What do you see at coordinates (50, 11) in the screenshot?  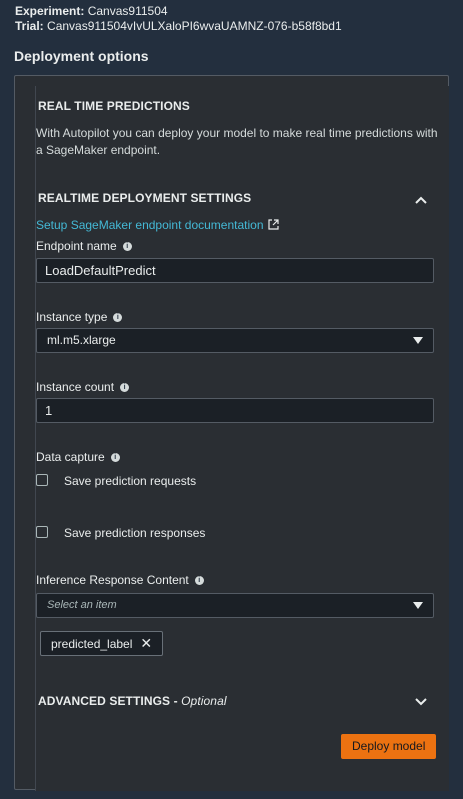 I see `experiment-label: Experiment:` at bounding box center [50, 11].